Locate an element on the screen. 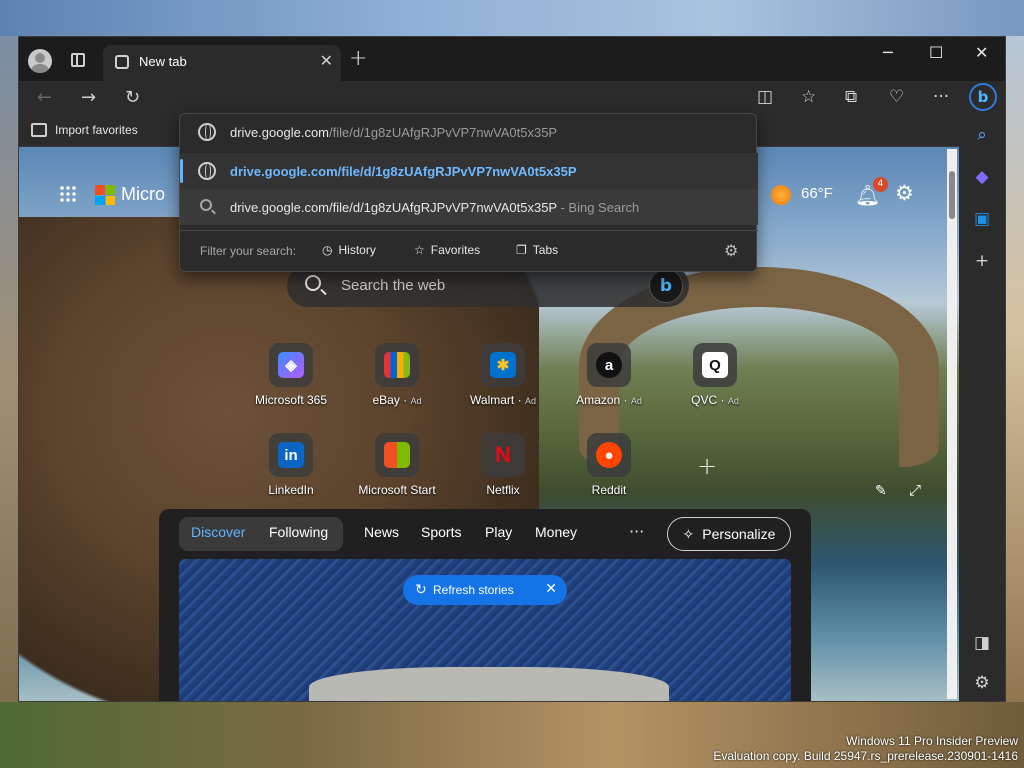 This screenshot has width=1024, height=768. sidebar-hide-icon: ◨ is located at coordinates (982, 643).